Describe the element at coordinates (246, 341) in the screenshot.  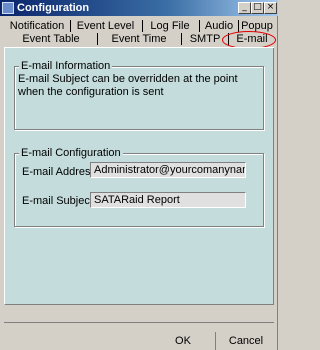
I see `cancel-button: Cancel` at that location.